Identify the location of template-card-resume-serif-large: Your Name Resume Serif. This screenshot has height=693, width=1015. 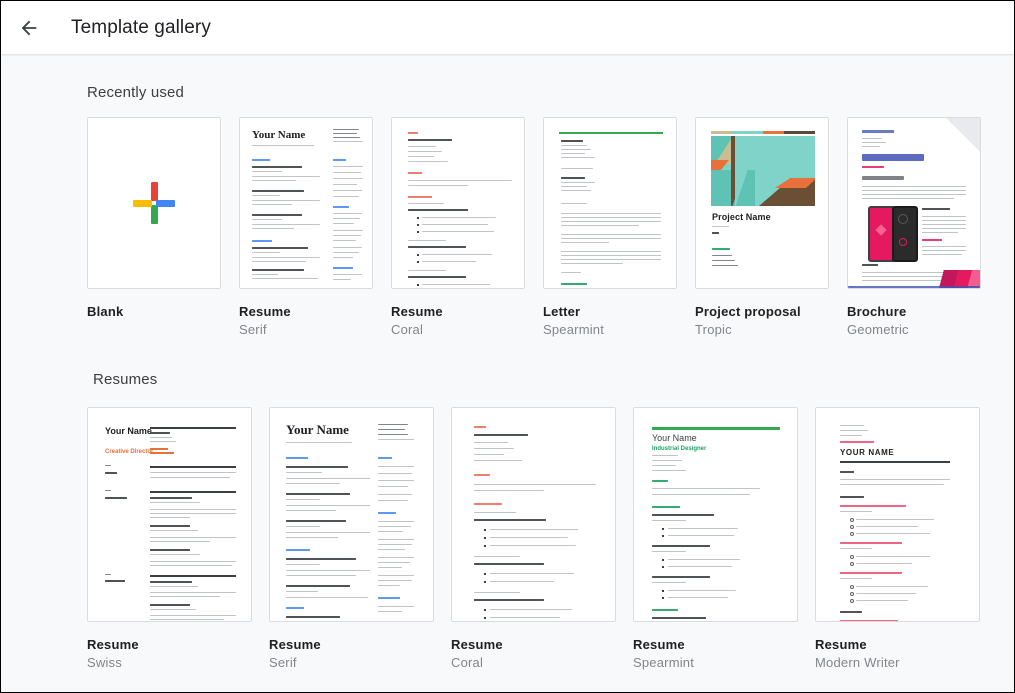
(351, 539).